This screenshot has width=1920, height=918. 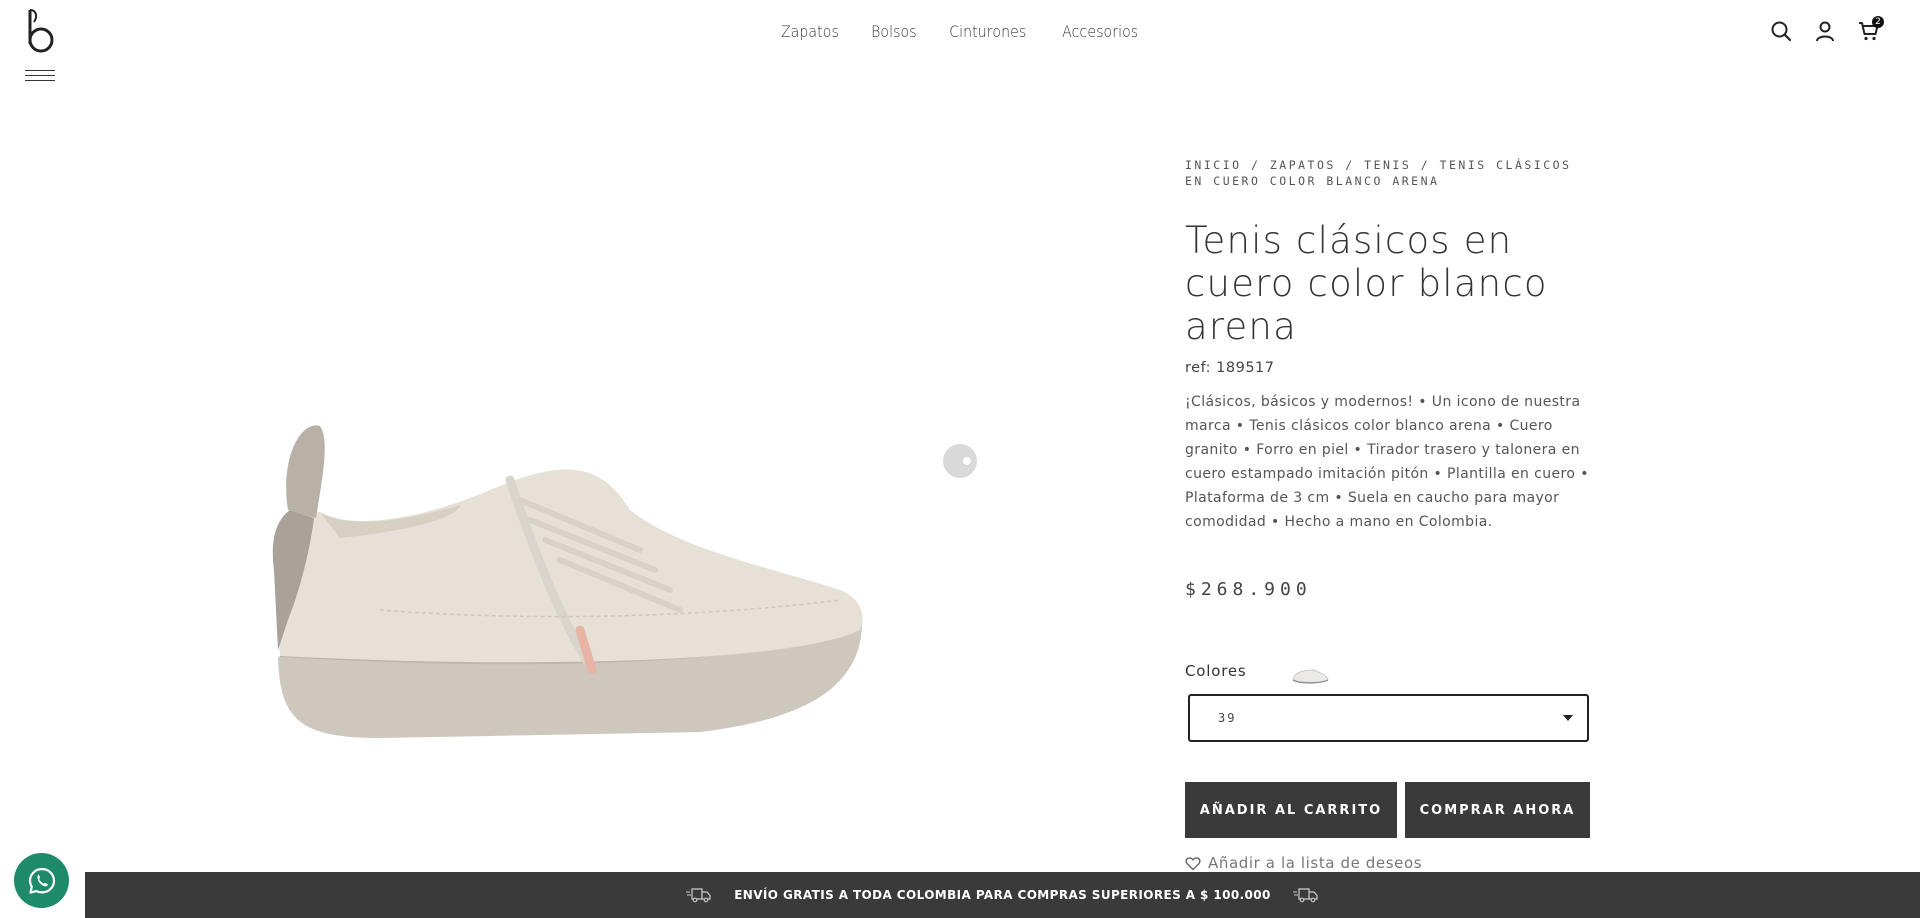 I want to click on heart-icon, so click(x=1193, y=863).